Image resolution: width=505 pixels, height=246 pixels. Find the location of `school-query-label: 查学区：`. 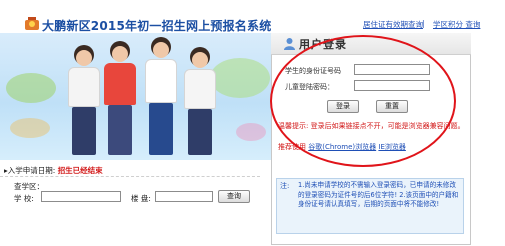

school-query-label: 查学区： is located at coordinates (29, 186).